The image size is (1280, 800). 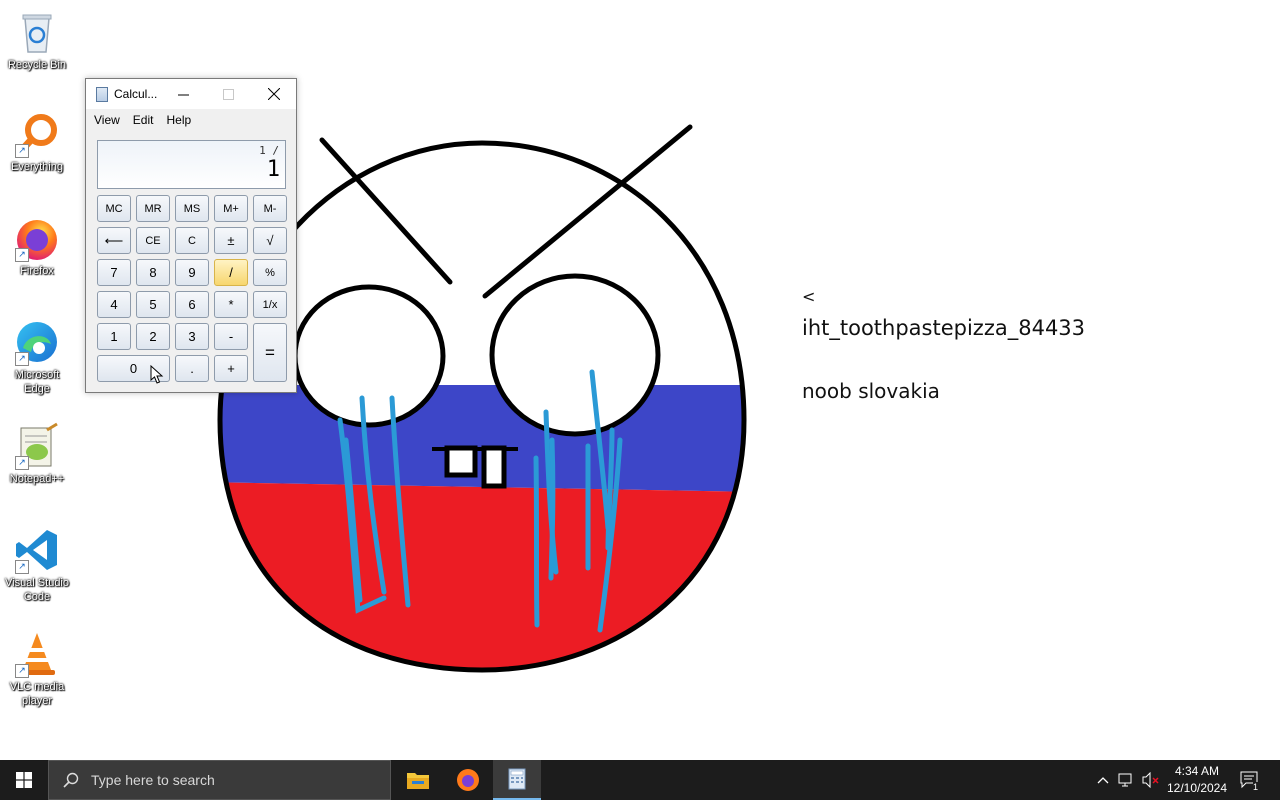 What do you see at coordinates (153, 240) in the screenshot?
I see `ce-button: CE` at bounding box center [153, 240].